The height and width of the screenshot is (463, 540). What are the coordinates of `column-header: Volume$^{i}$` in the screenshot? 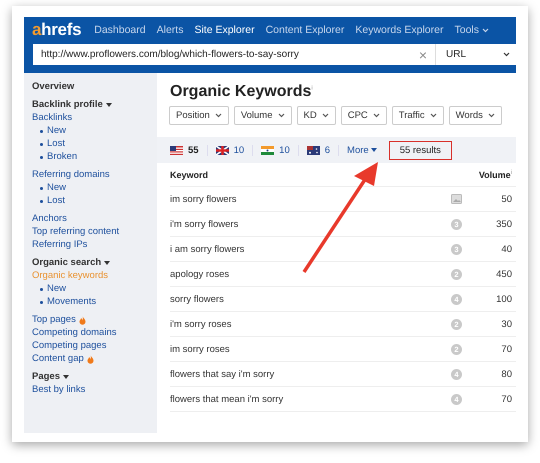 It's located at (495, 175).